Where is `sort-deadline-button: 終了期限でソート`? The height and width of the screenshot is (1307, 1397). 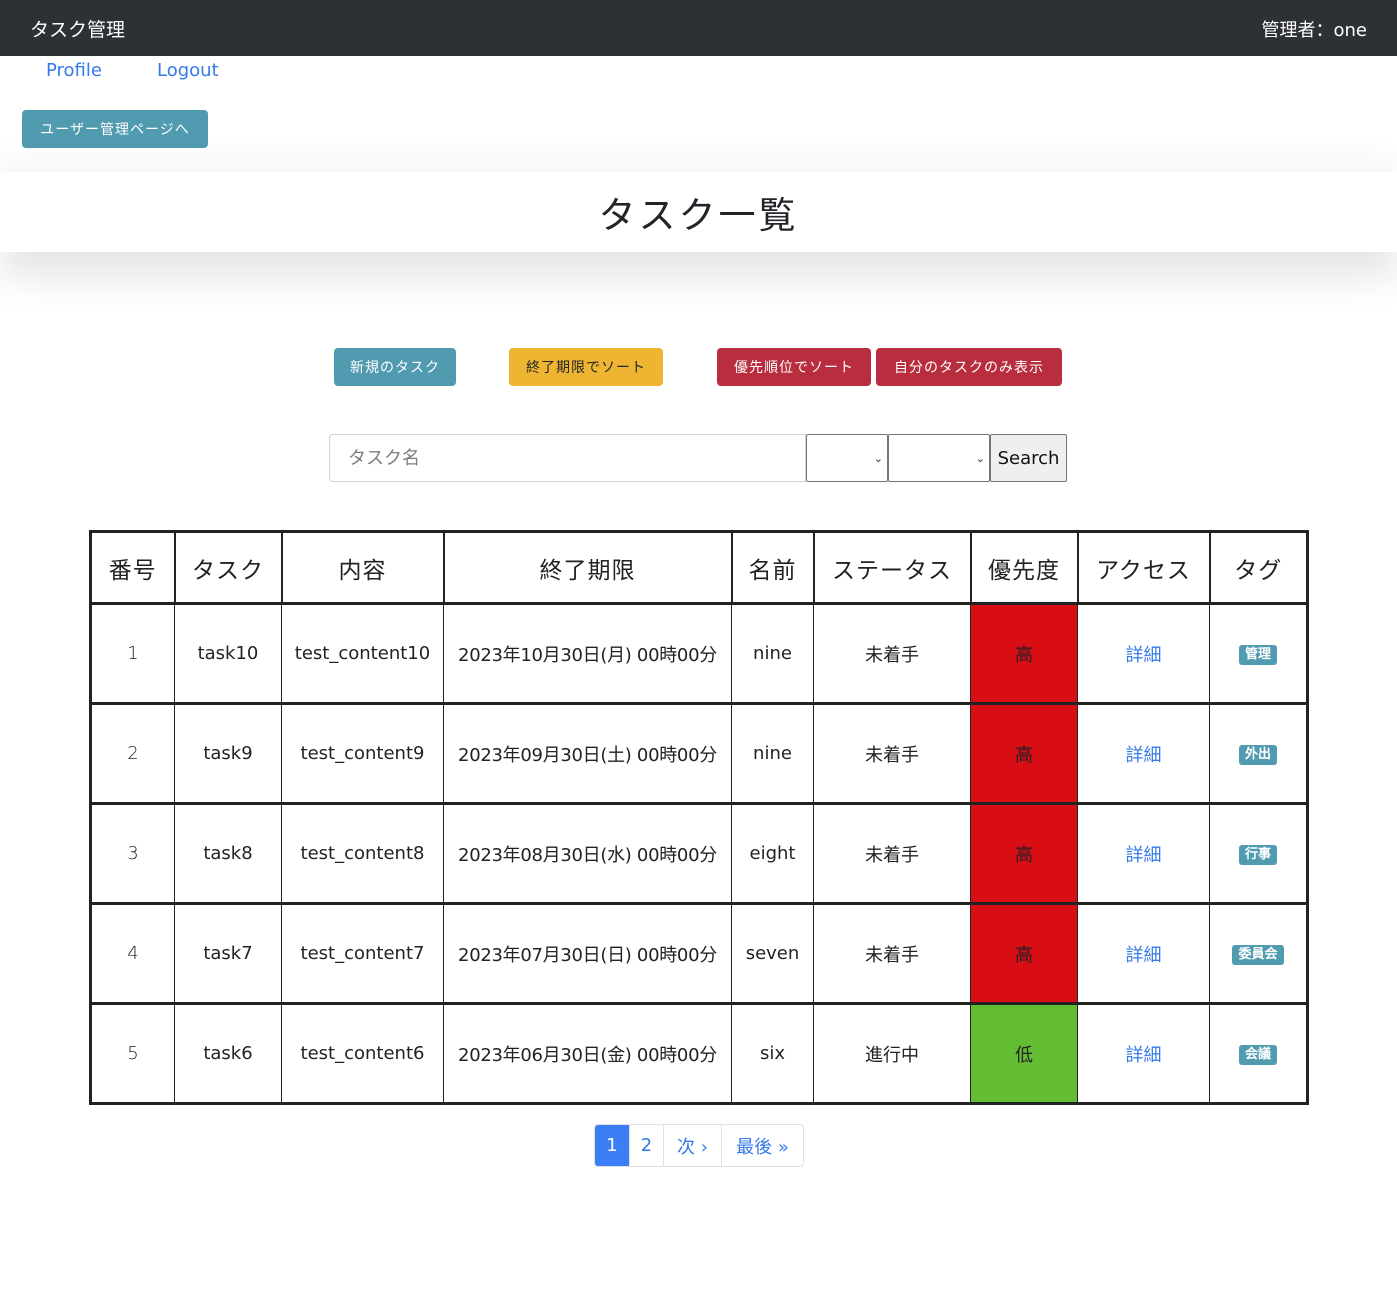
sort-deadline-button: 終了期限でソート is located at coordinates (586, 367).